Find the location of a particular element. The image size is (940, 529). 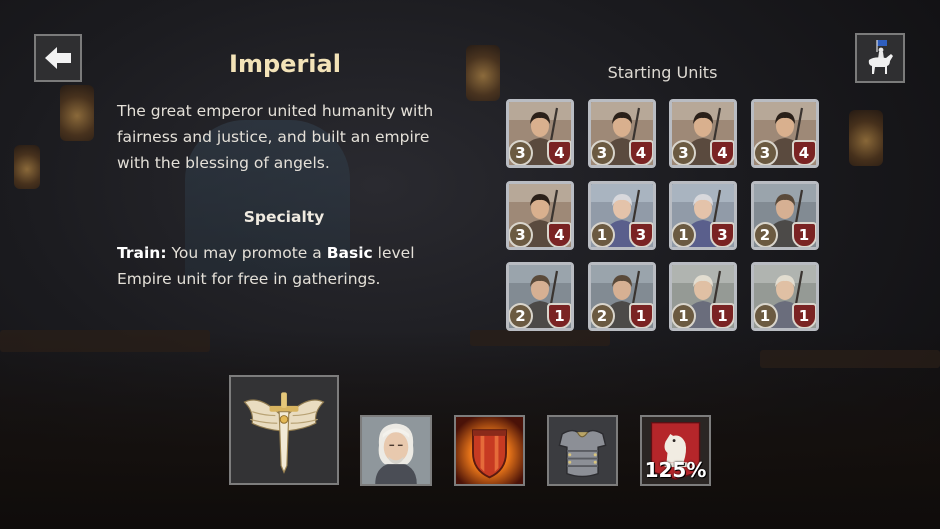

armor-slot is located at coordinates (582, 450).